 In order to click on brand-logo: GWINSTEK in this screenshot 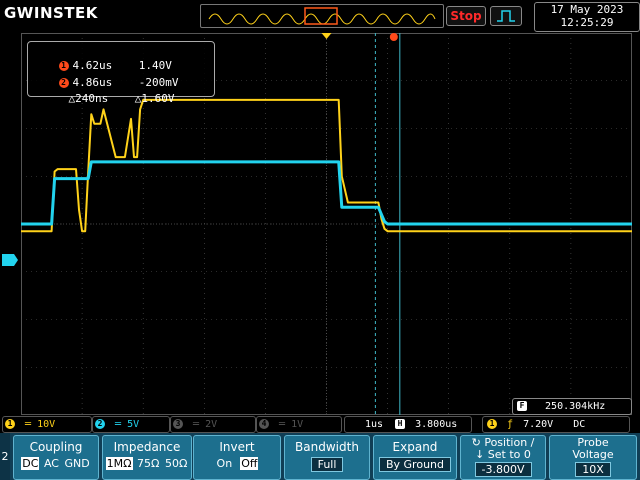, I will do `click(51, 13)`.